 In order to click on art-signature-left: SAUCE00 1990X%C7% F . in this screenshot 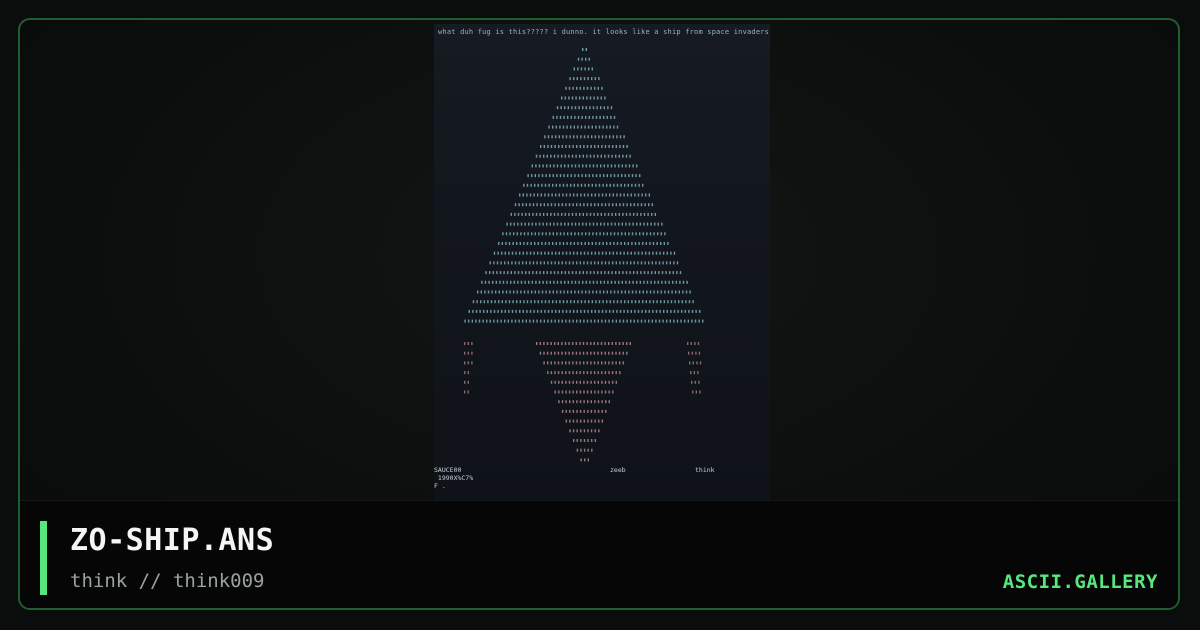, I will do `click(454, 478)`.